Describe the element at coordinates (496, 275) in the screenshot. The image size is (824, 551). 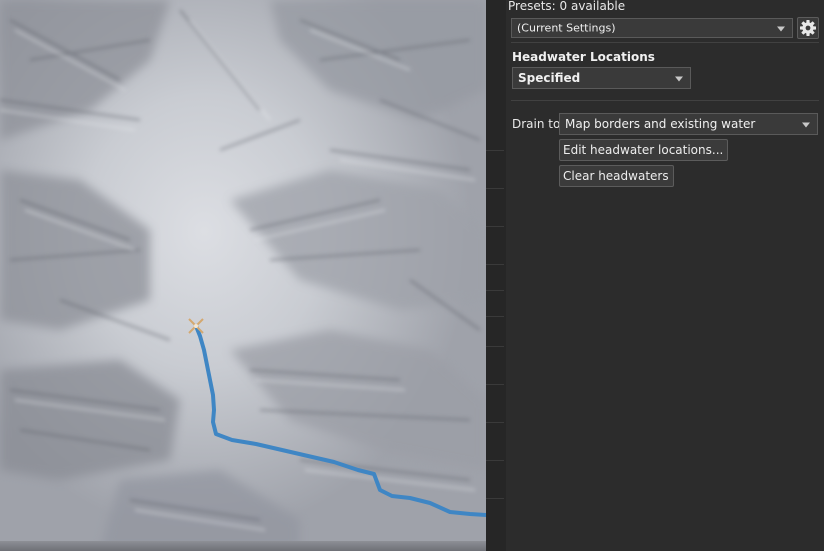
I see `viewport-gutter` at that location.